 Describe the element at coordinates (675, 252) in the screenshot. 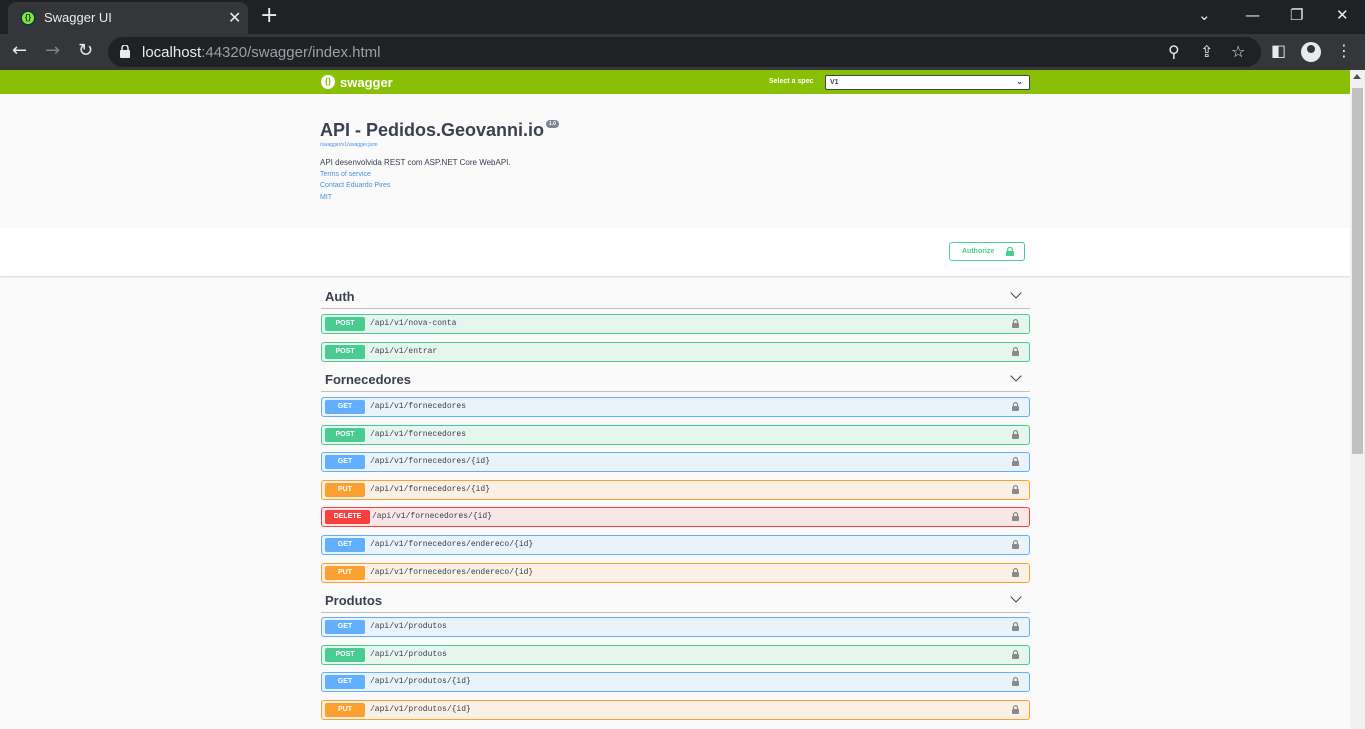

I see `scheme-container: Authorize` at that location.